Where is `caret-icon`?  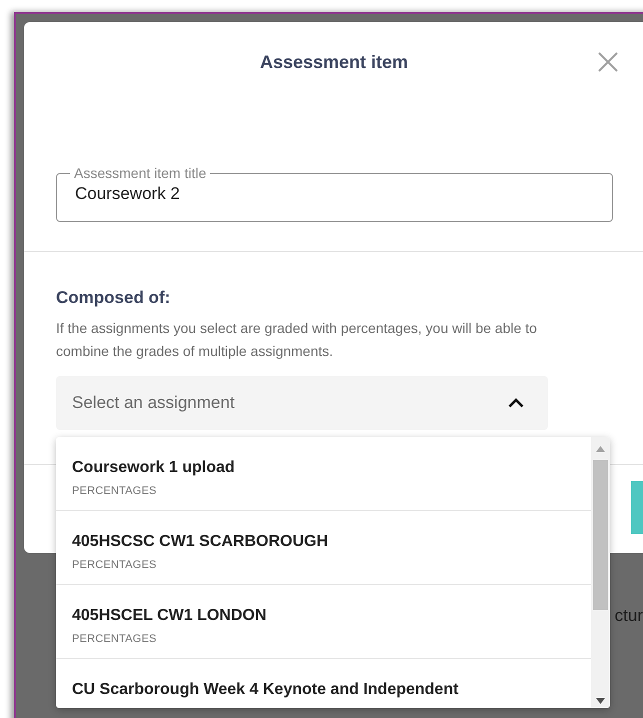 caret-icon is located at coordinates (516, 403).